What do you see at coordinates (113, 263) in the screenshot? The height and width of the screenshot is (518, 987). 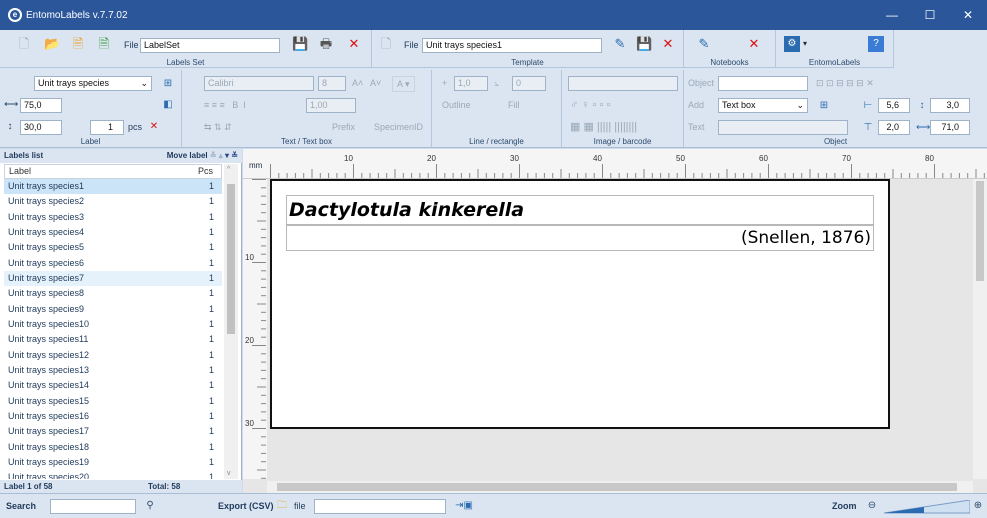 I see `list-item: Unit trays species6 1` at bounding box center [113, 263].